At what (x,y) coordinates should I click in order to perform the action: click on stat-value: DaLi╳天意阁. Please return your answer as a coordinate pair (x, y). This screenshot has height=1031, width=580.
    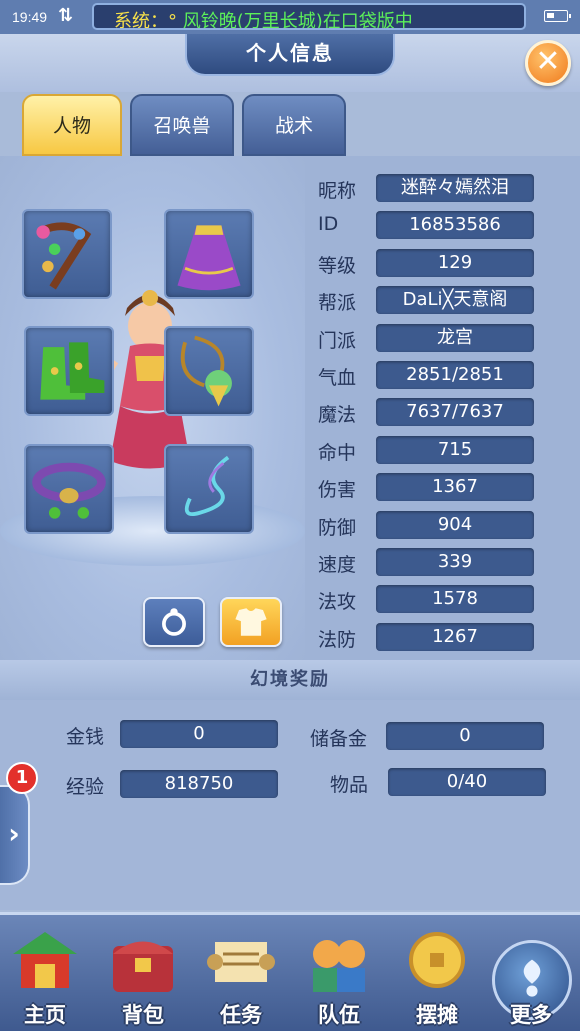
    Looking at the image, I should click on (455, 300).